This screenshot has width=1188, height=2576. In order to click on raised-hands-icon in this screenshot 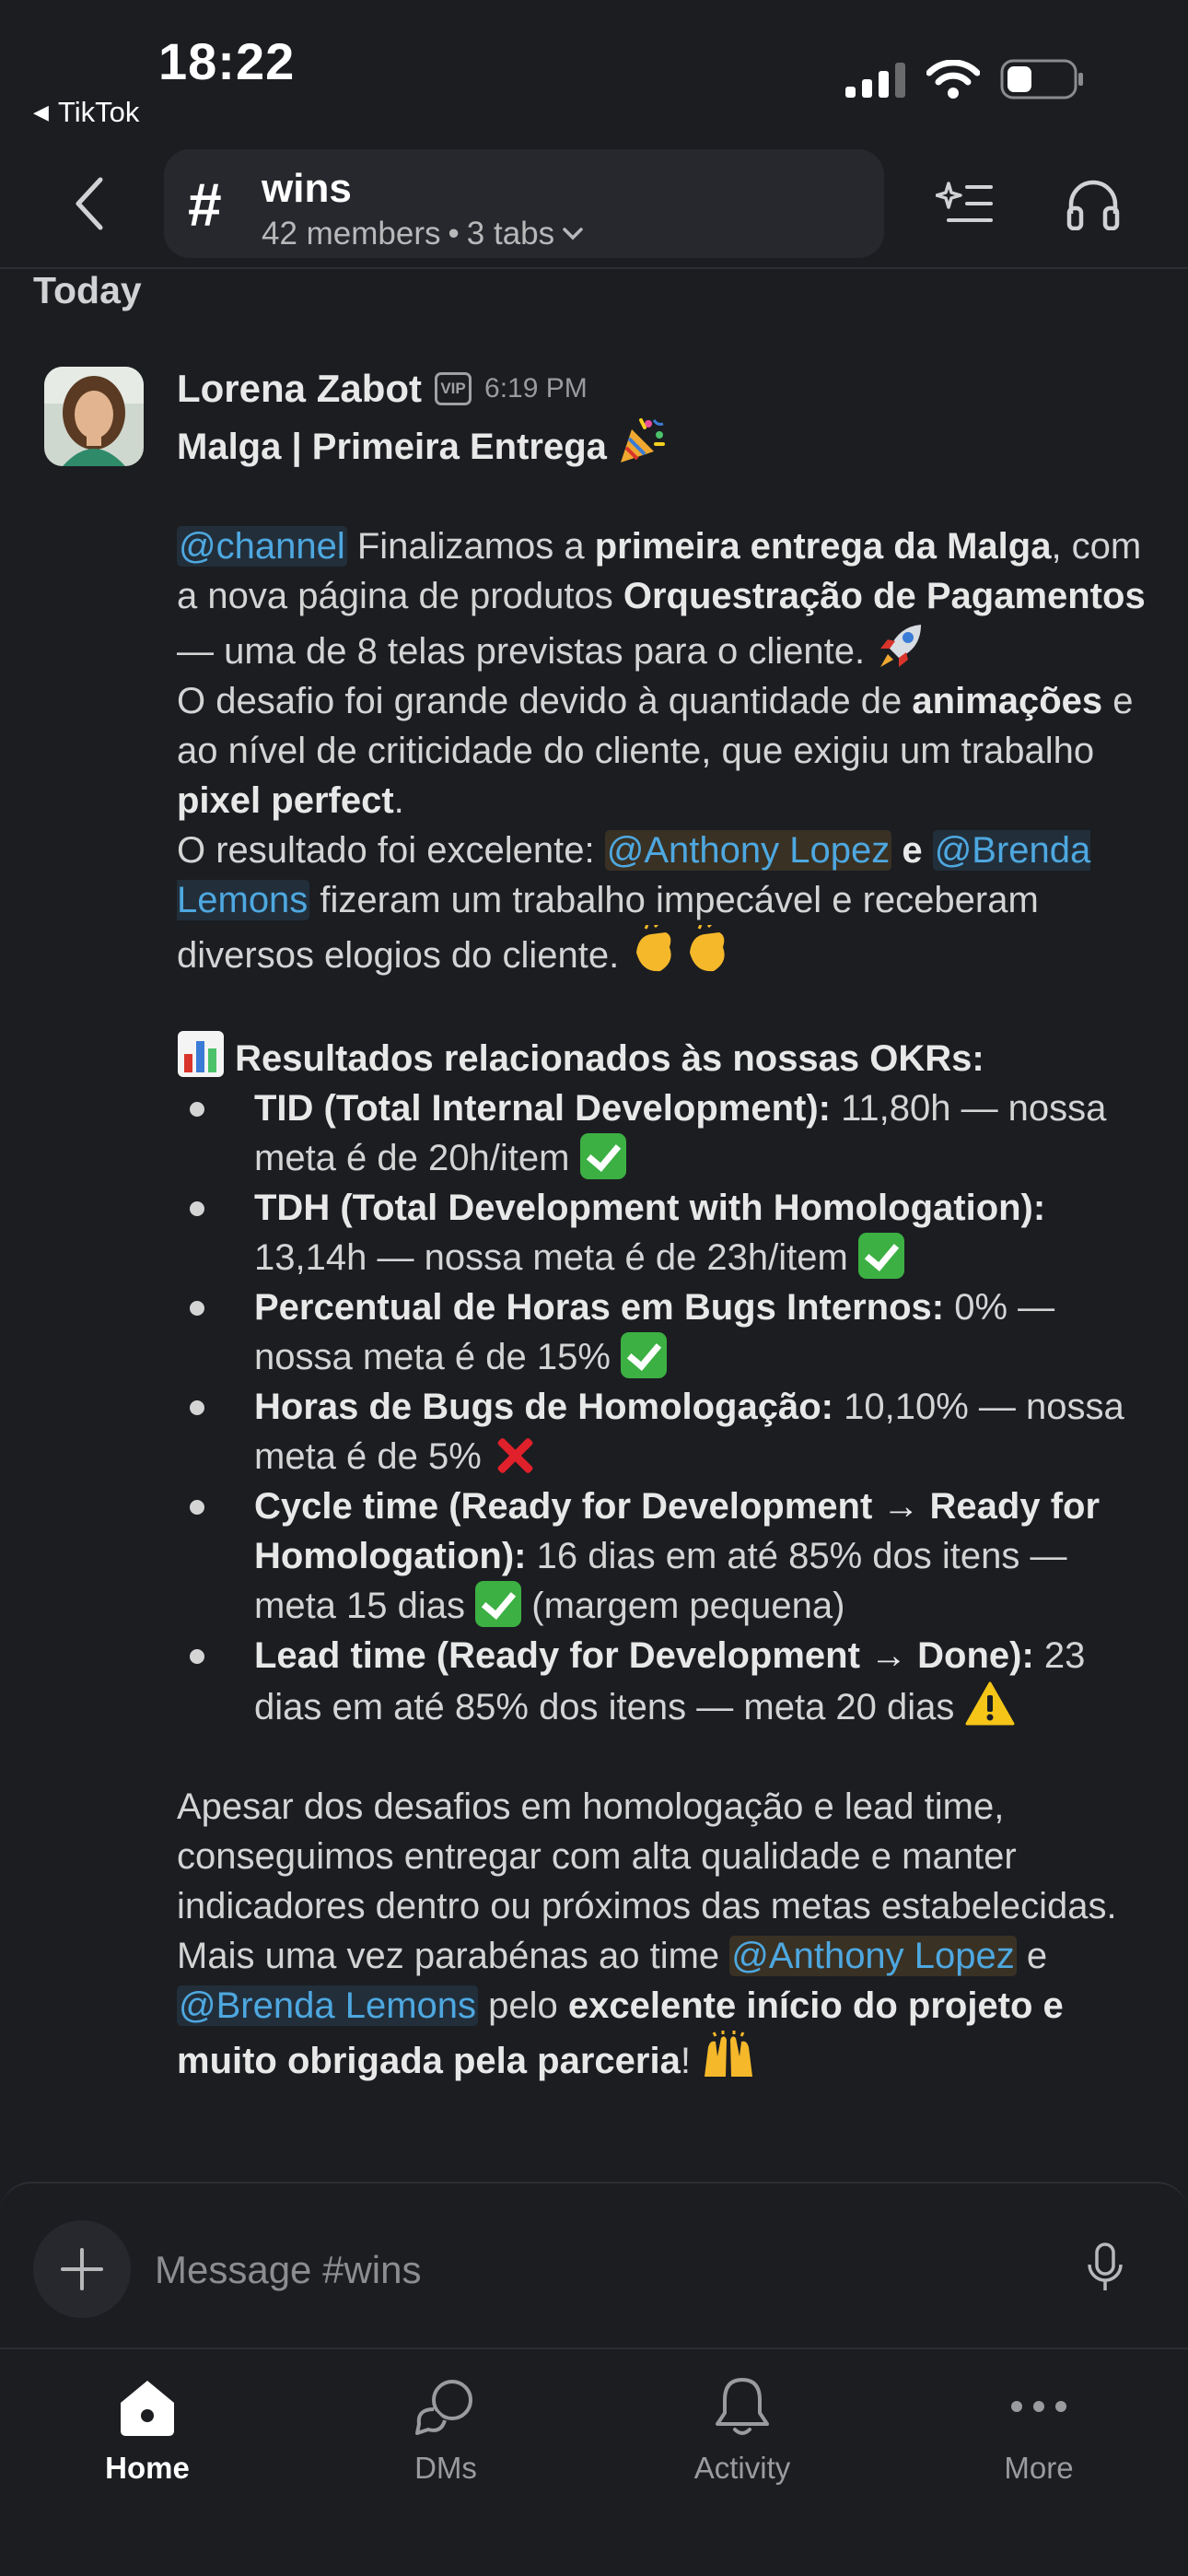, I will do `click(729, 2054)`.